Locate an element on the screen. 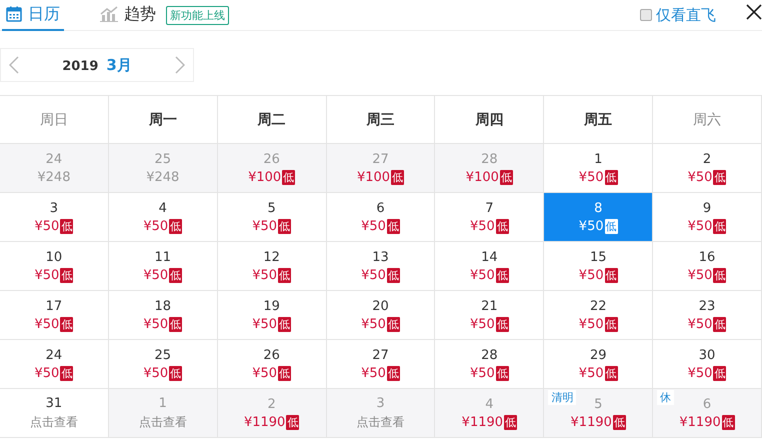 The width and height of the screenshot is (762, 442). holiday-label: 休 is located at coordinates (665, 397).